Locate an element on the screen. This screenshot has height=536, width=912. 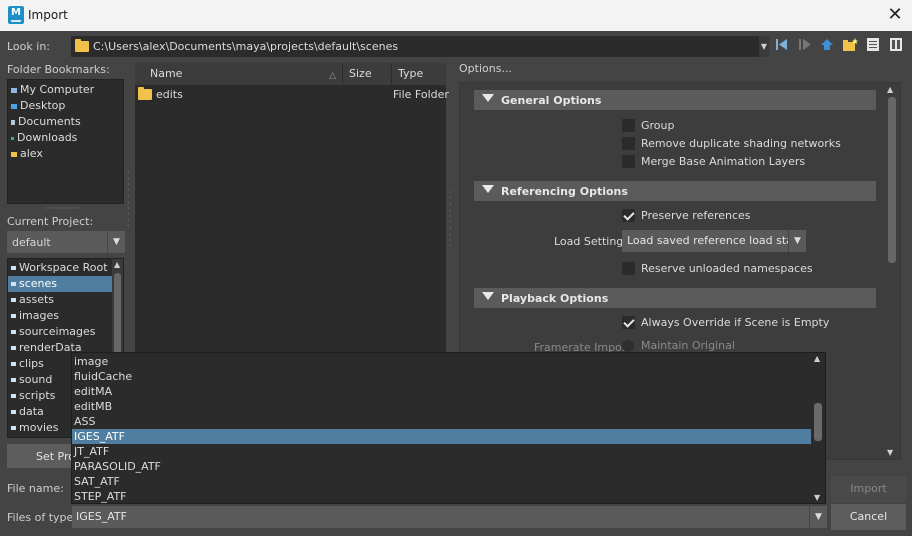
title-bar: M Import ✕ is located at coordinates (456, 15).